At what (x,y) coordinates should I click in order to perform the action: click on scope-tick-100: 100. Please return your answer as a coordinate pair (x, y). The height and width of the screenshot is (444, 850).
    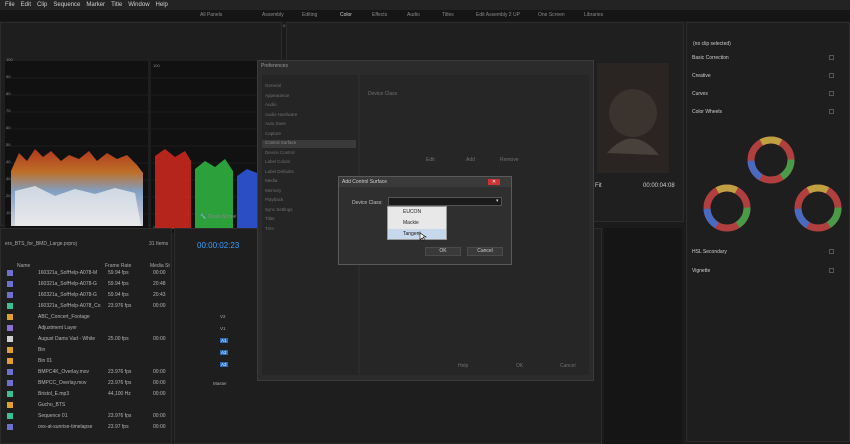
    Looking at the image, I should click on (9, 59).